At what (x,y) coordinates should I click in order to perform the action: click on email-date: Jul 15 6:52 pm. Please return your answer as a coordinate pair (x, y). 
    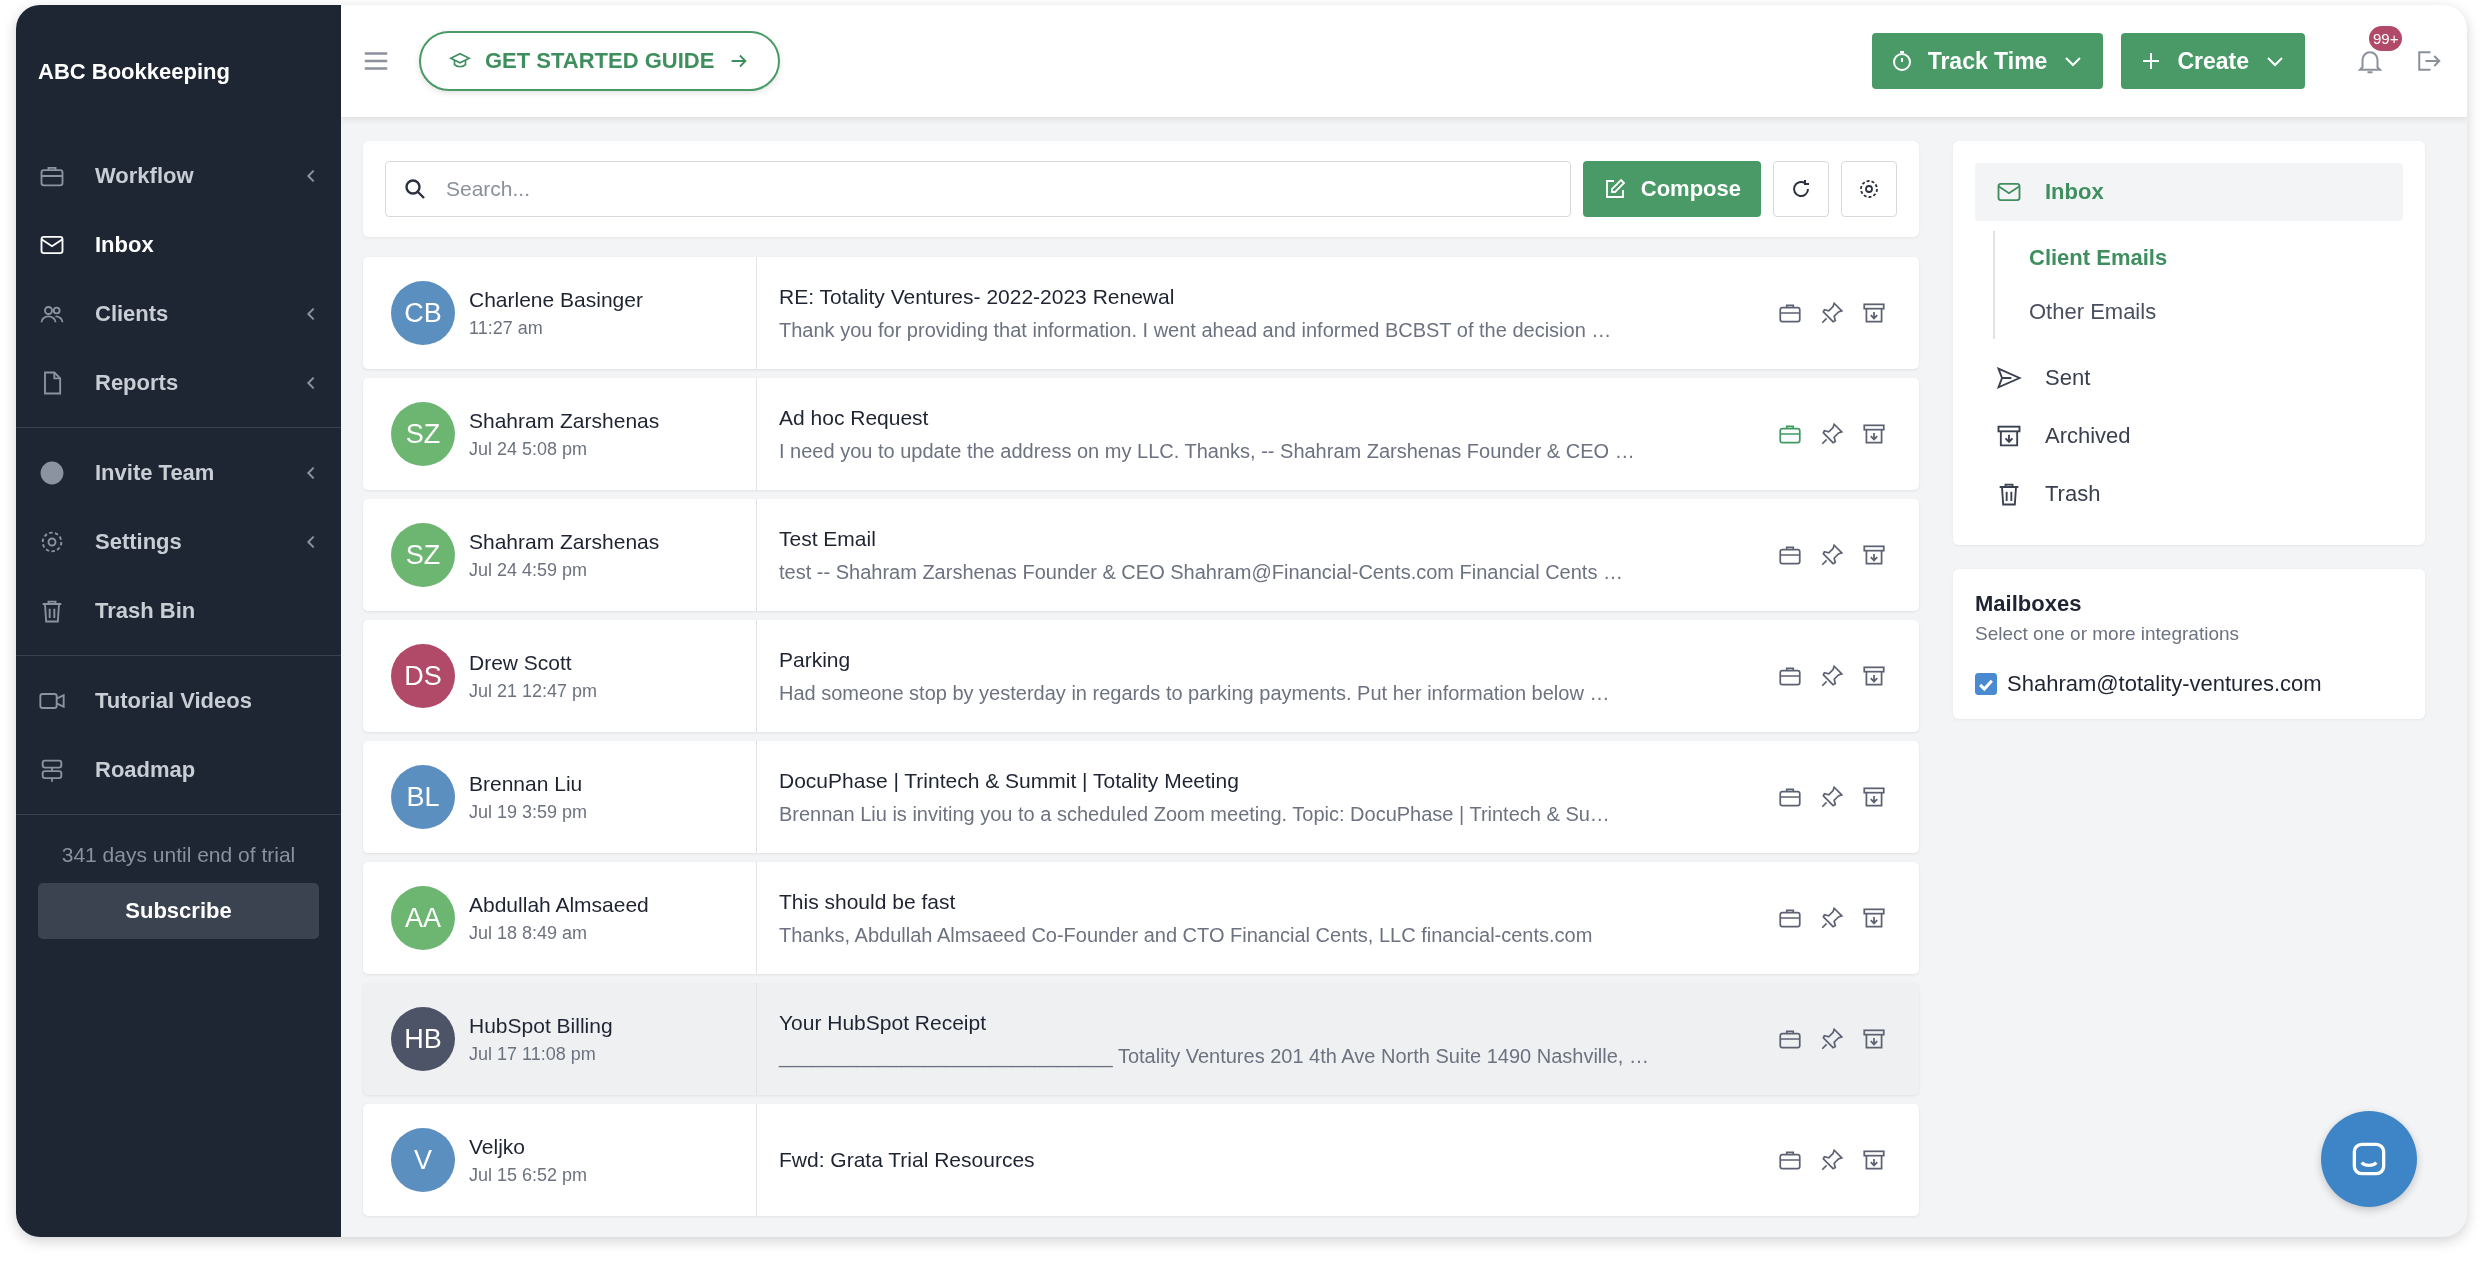
    Looking at the image, I should click on (528, 1175).